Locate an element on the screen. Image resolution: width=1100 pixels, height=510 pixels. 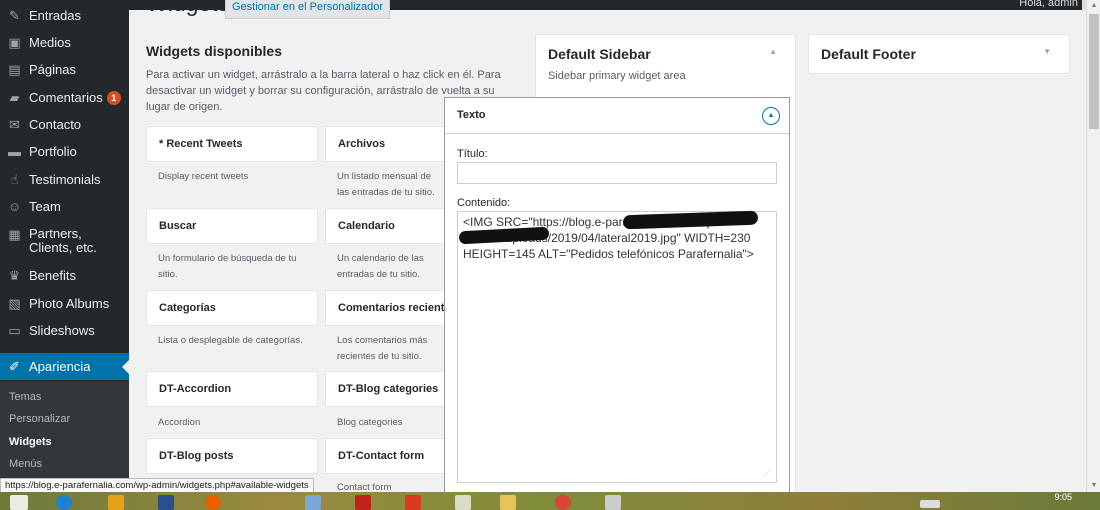
widget-calendario: Calendario is located at coordinates (390, 226).